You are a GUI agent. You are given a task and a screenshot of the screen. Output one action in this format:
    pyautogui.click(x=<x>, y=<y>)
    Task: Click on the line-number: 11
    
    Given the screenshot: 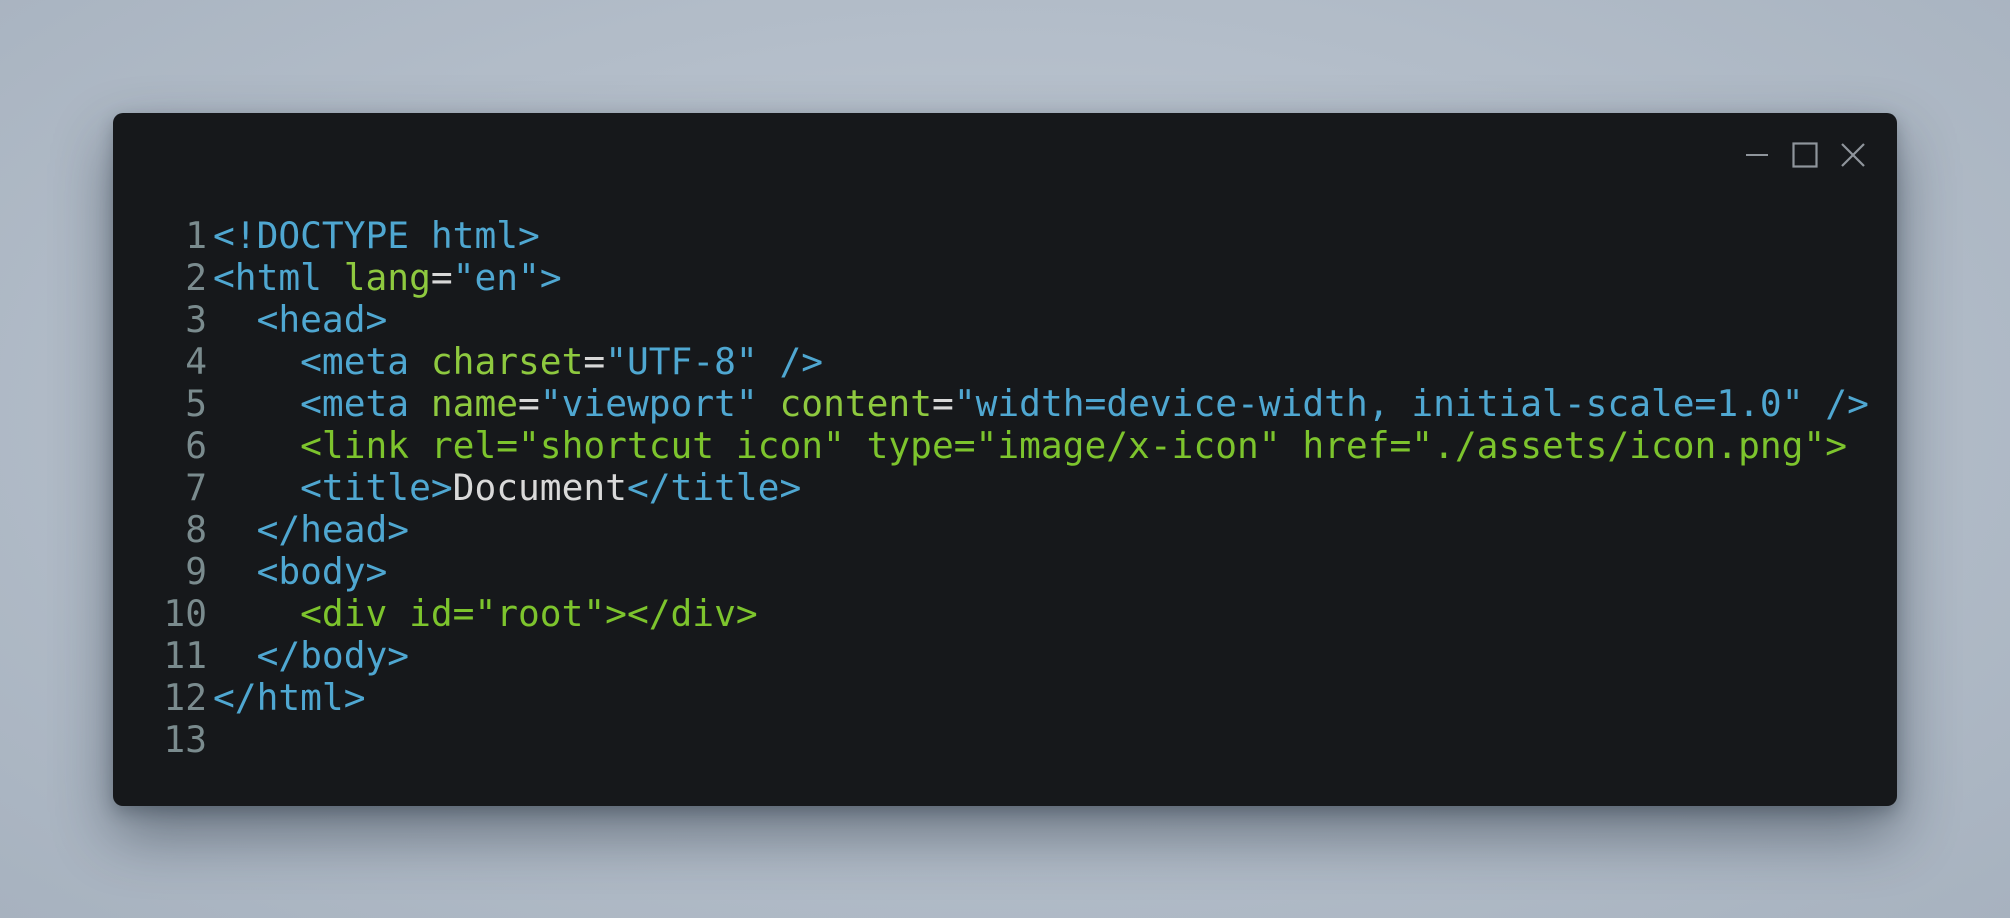 What is the action you would take?
    pyautogui.click(x=185, y=655)
    